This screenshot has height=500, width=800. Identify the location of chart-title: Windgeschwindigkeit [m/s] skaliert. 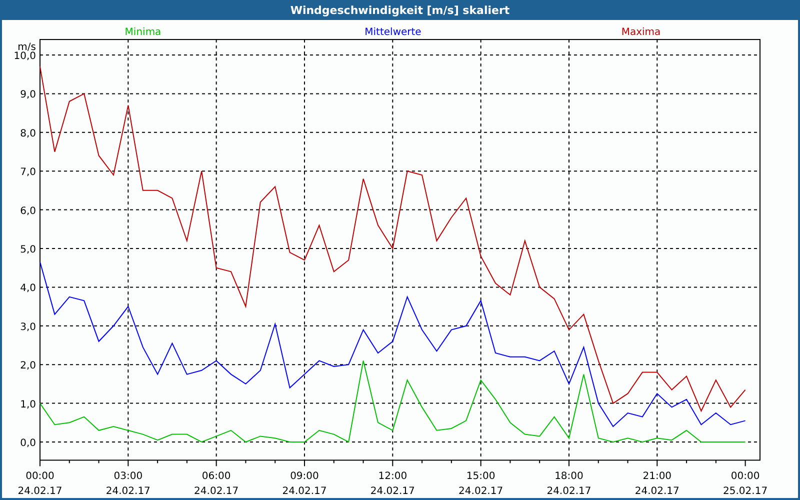
(400, 10).